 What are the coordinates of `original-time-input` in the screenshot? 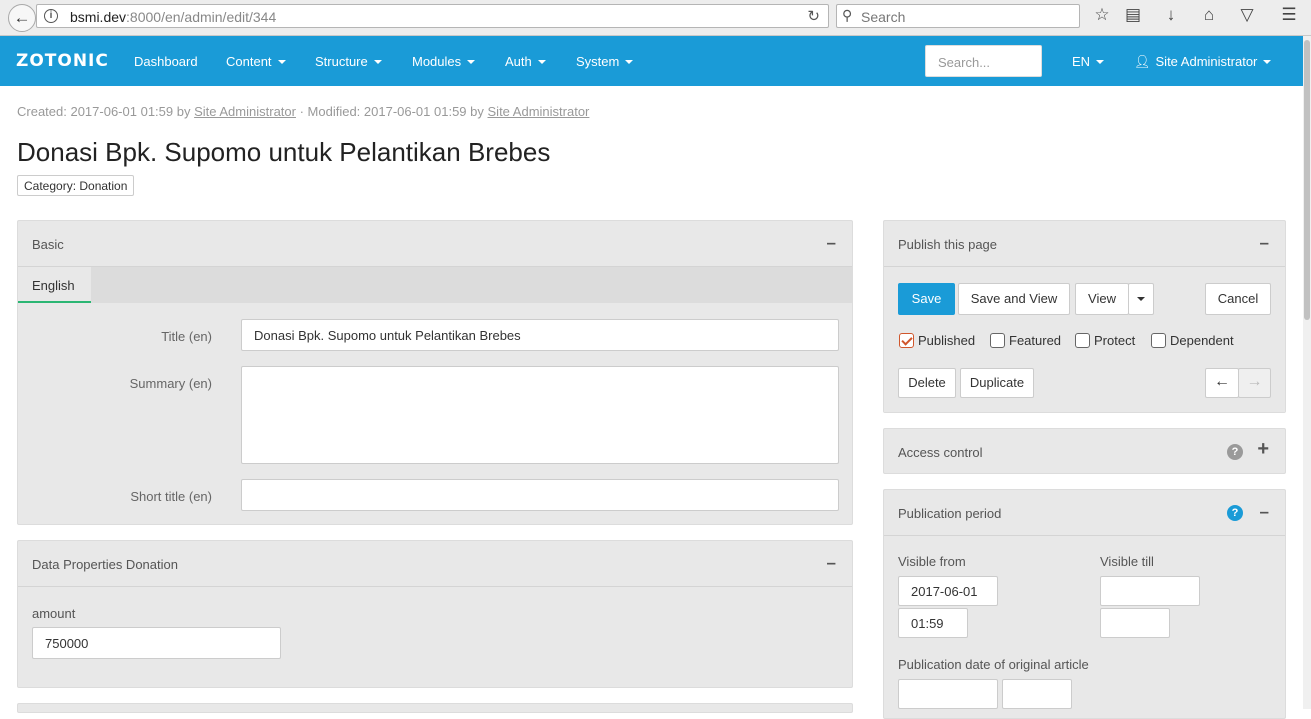 It's located at (1037, 694).